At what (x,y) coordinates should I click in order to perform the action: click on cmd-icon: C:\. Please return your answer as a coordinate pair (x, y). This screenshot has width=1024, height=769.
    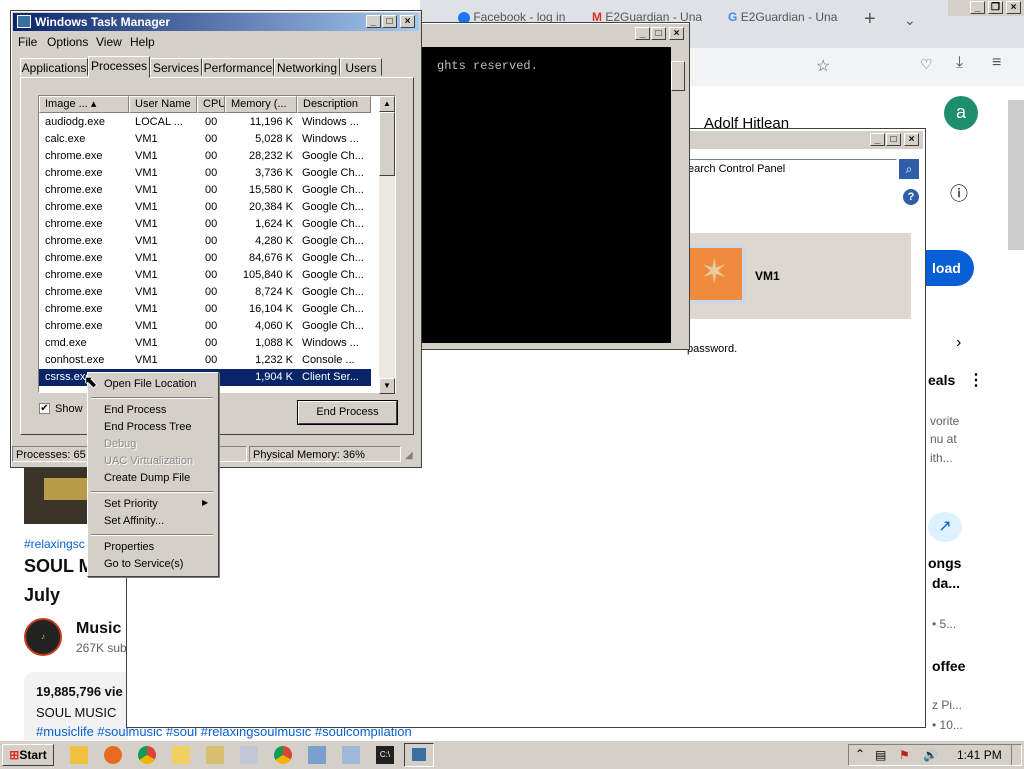
    Looking at the image, I should click on (385, 755).